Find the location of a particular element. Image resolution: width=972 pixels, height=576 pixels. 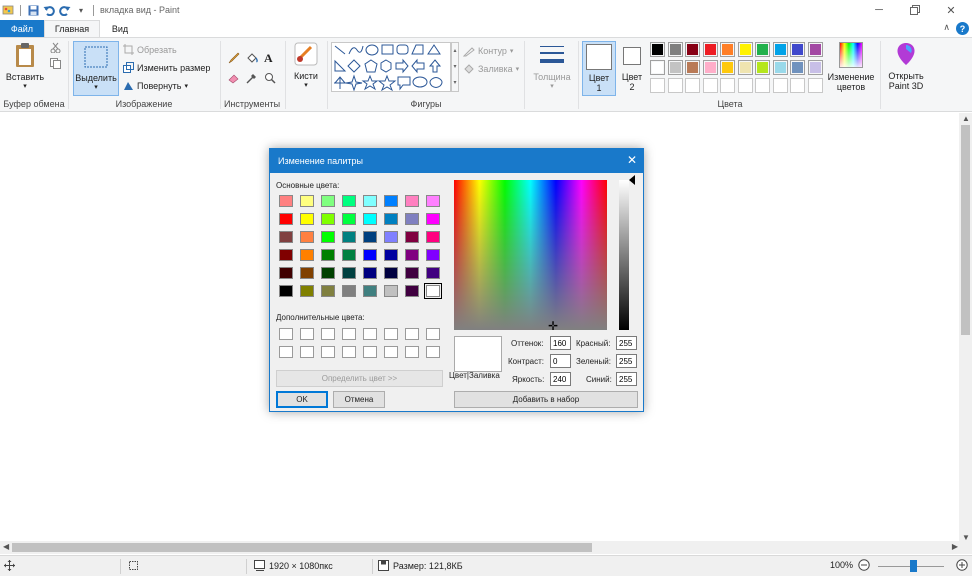

vertical-scrollbar: ▲ ▼ is located at coordinates (965, 328).